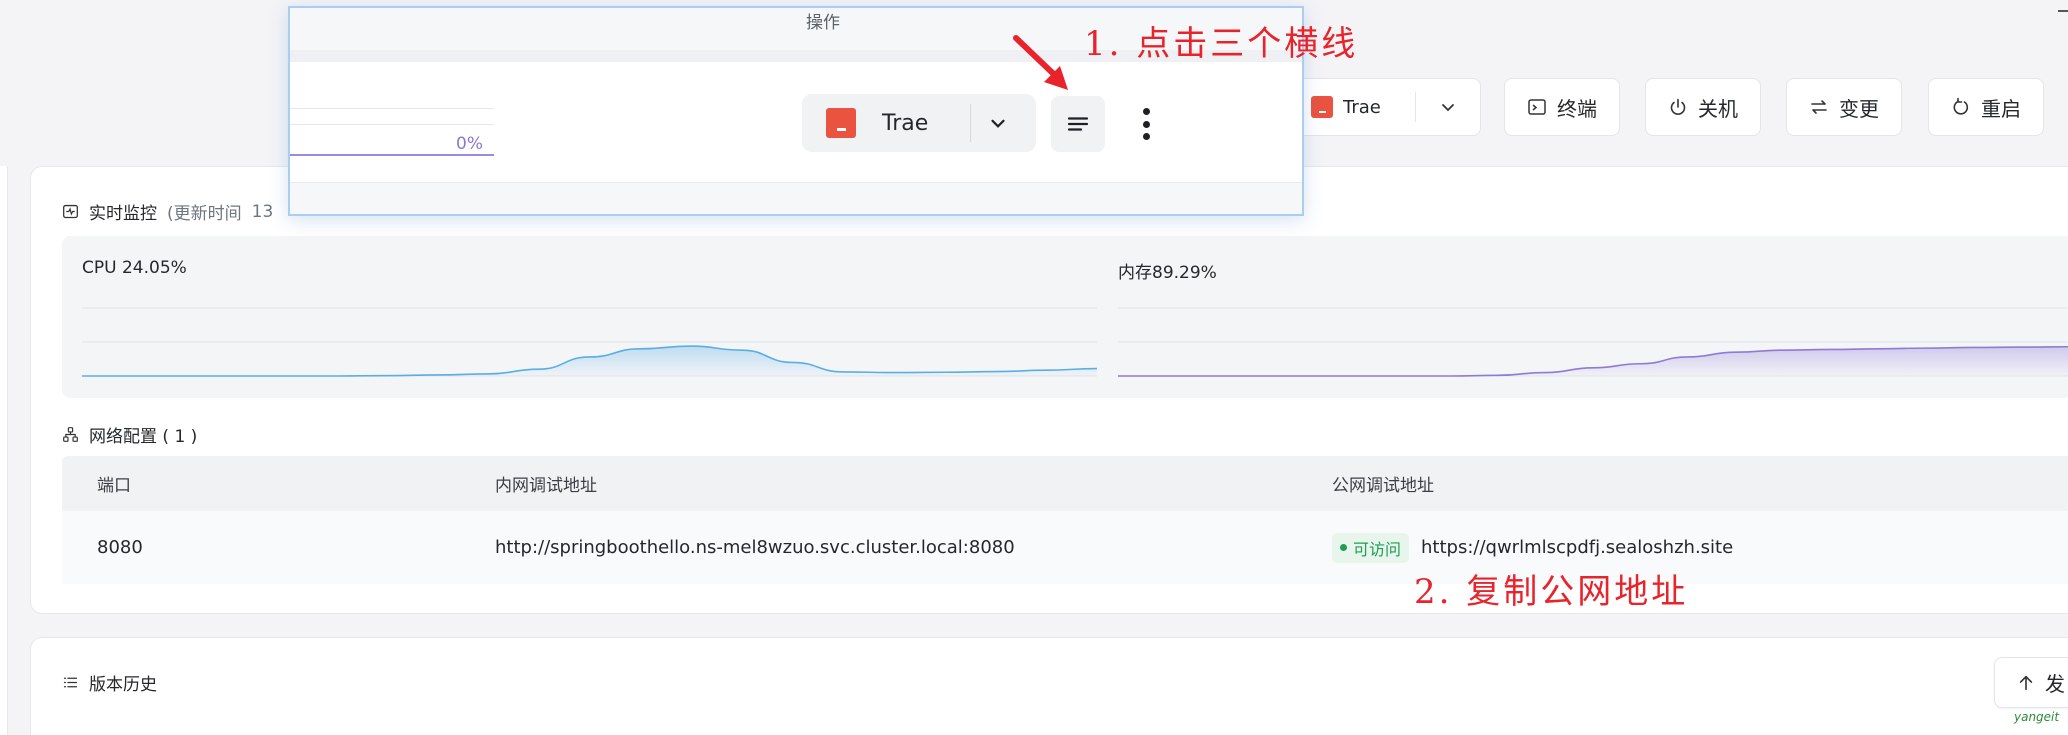 The image size is (2068, 735). I want to click on public-address-link: https://qwrlmlscpdfj.sealoshzh.site, so click(1577, 547).